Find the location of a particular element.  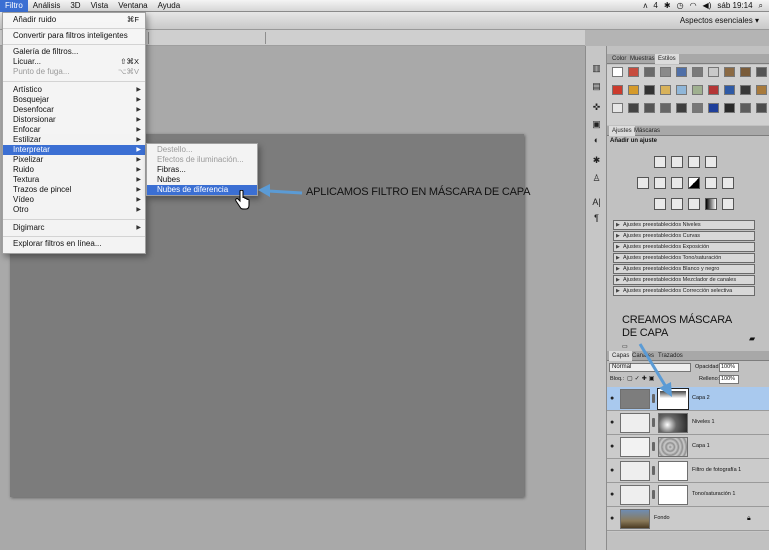

layer-name: Tono/saturación 1 is located at coordinates (713, 494).